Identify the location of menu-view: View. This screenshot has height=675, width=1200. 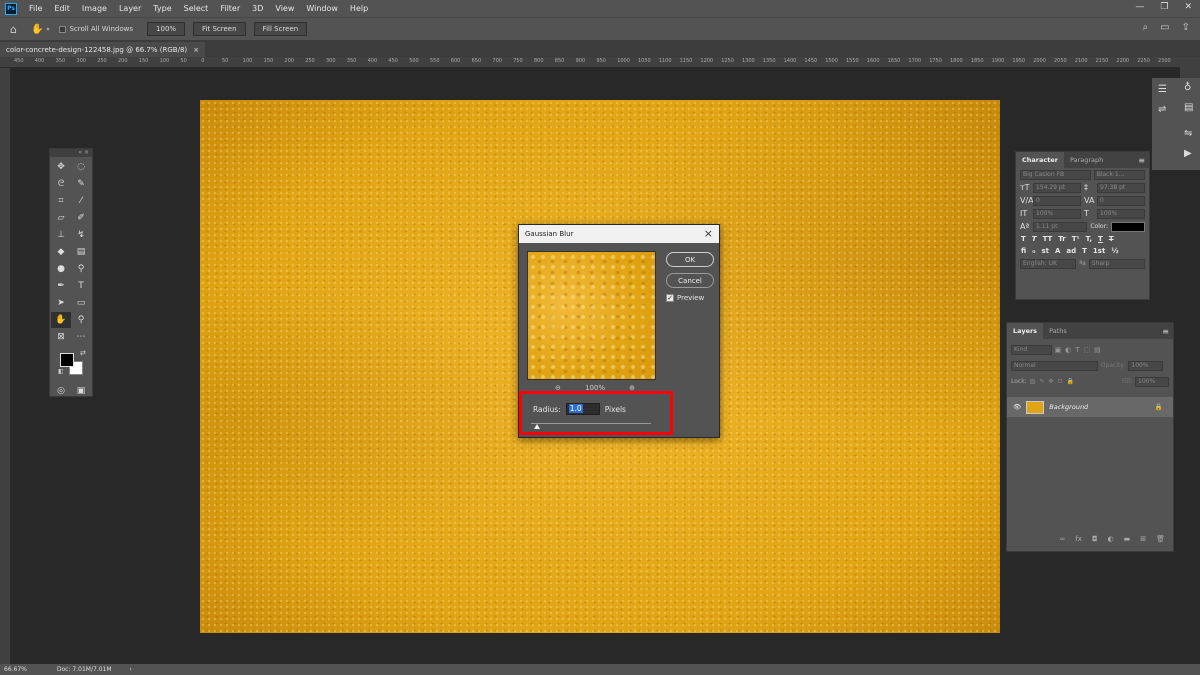
(284, 8).